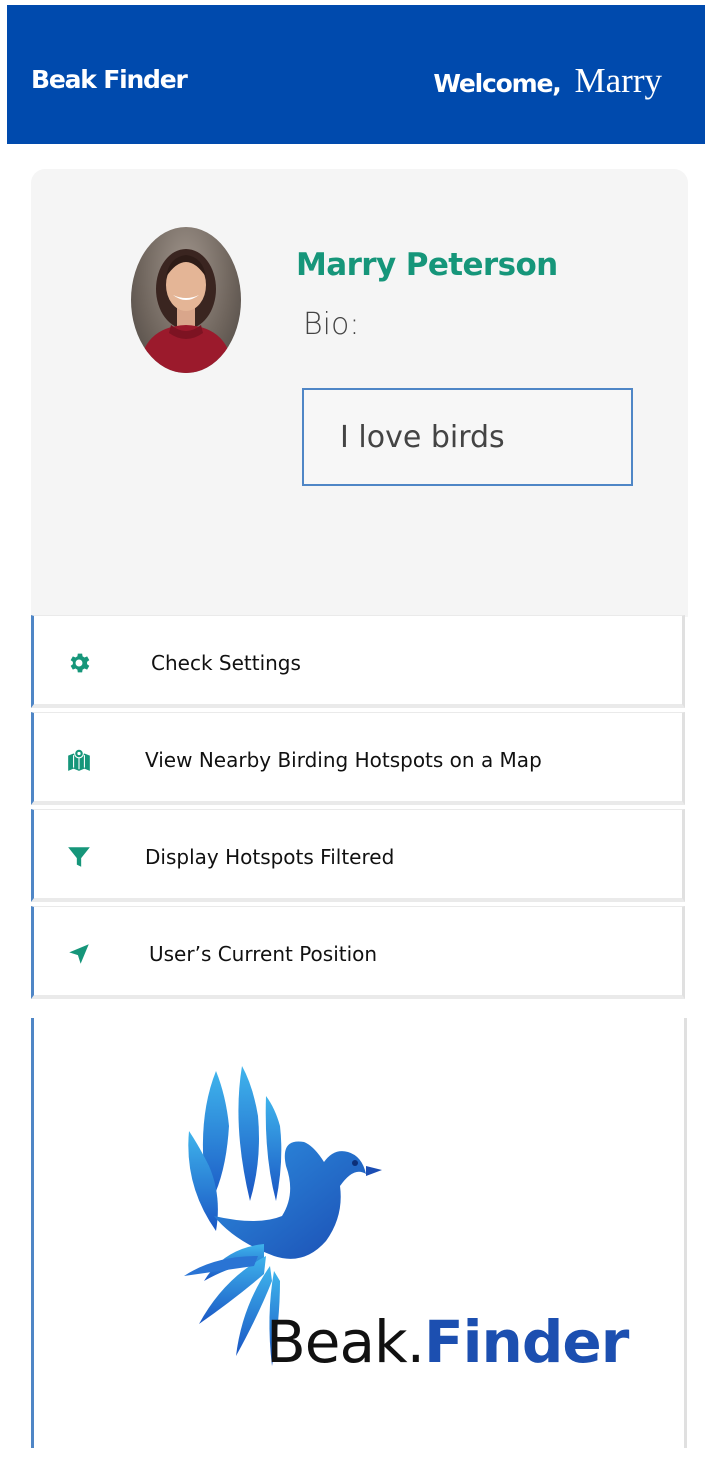 Image resolution: width=705 pixels, height=1457 pixels. Describe the element at coordinates (186, 311) in the screenshot. I see `avatar-photo` at that location.